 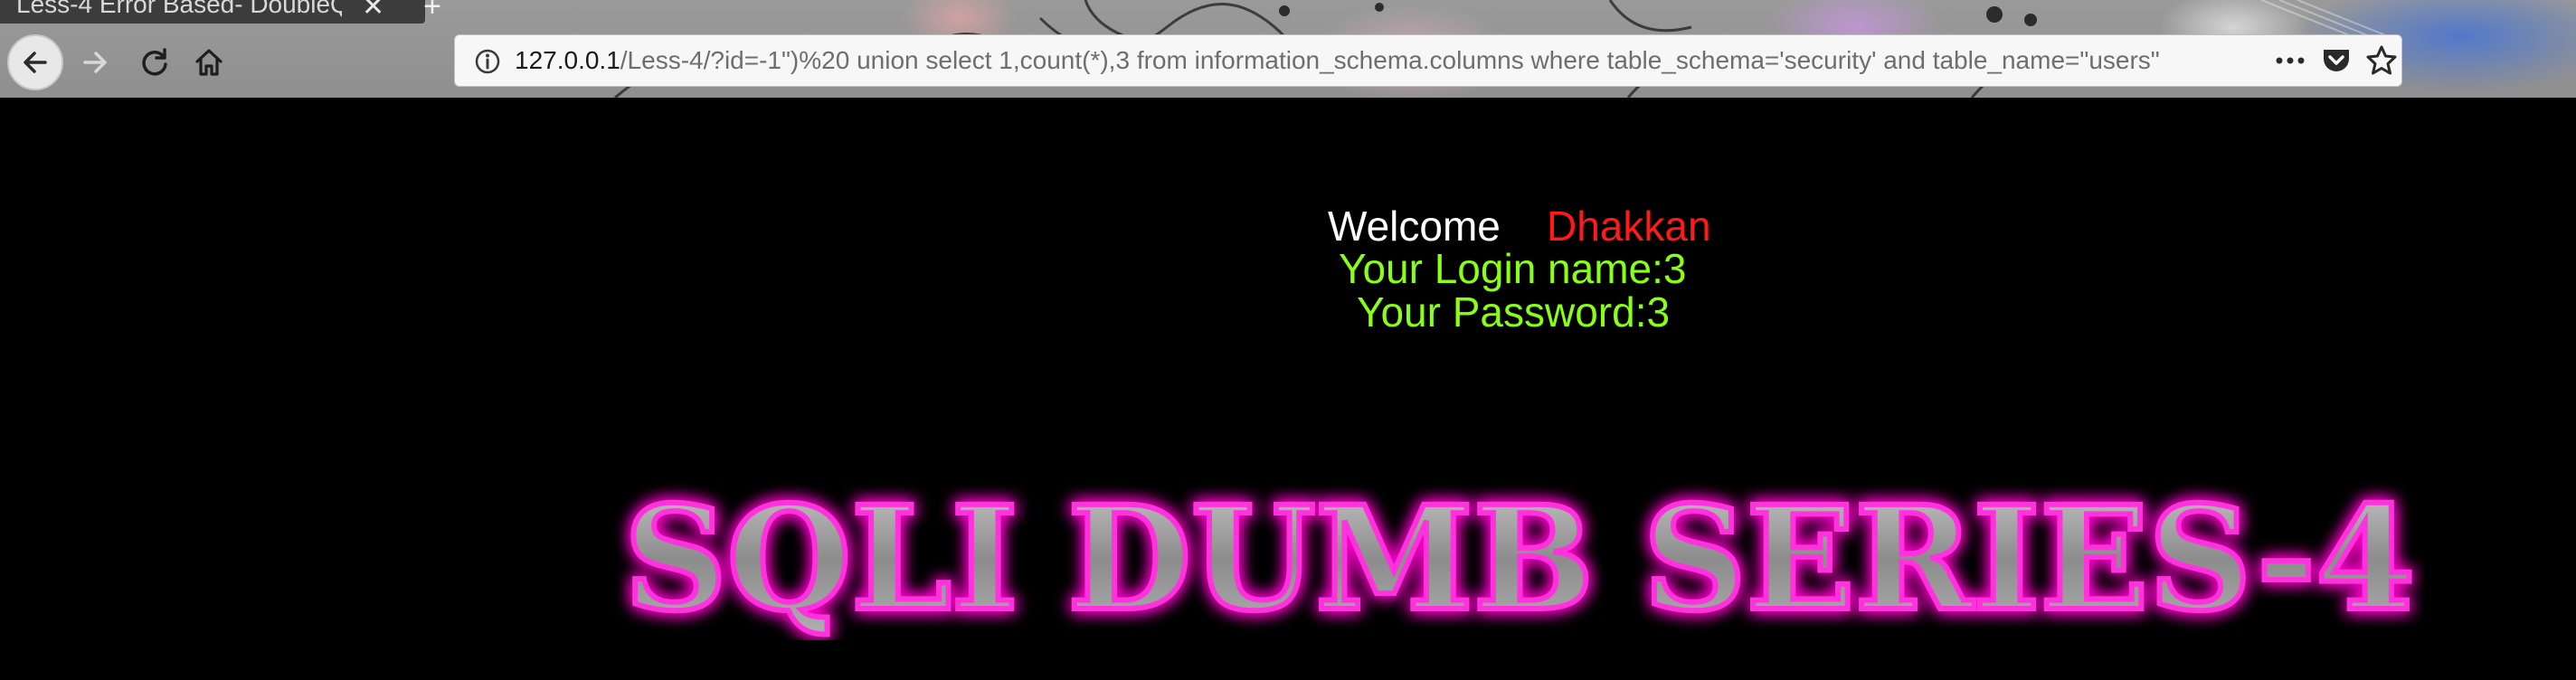 I want to click on back-button, so click(x=35, y=62).